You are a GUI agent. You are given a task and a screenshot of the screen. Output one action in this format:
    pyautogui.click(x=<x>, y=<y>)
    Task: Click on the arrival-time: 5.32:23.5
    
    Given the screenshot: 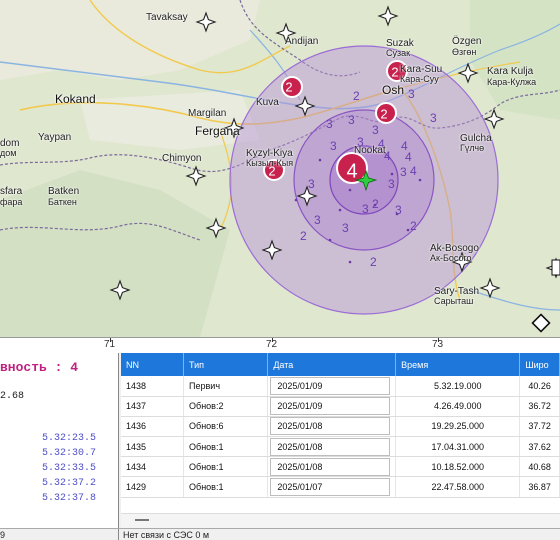 What is the action you would take?
    pyautogui.click(x=69, y=438)
    